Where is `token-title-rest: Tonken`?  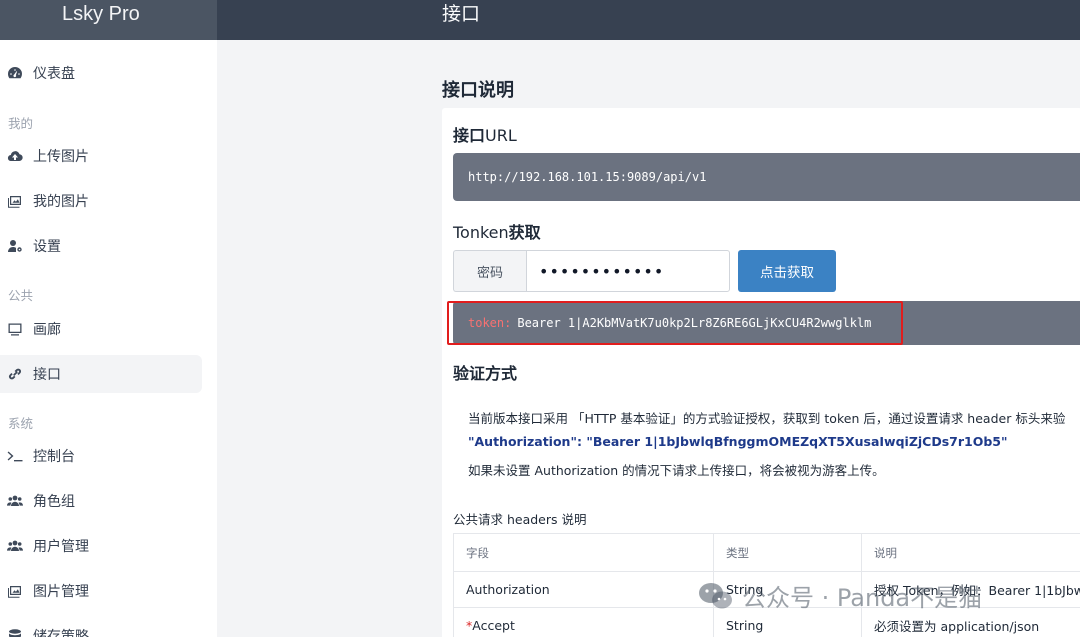
token-title-rest: Tonken is located at coordinates (481, 232).